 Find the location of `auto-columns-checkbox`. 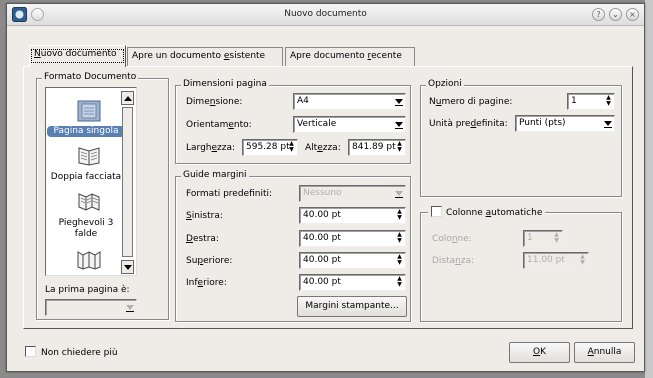

auto-columns-checkbox is located at coordinates (436, 211).